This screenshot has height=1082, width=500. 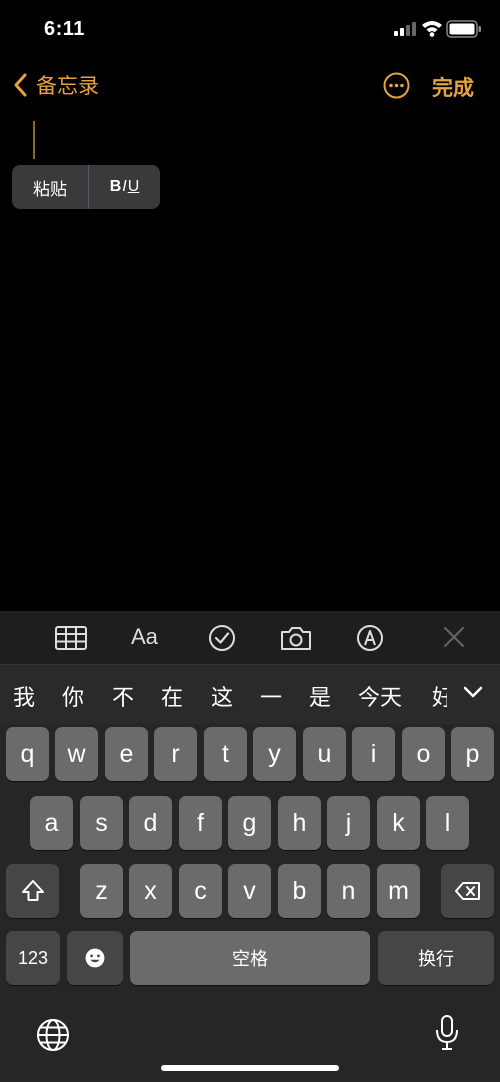 What do you see at coordinates (447, 823) in the screenshot?
I see `key-l: l` at bounding box center [447, 823].